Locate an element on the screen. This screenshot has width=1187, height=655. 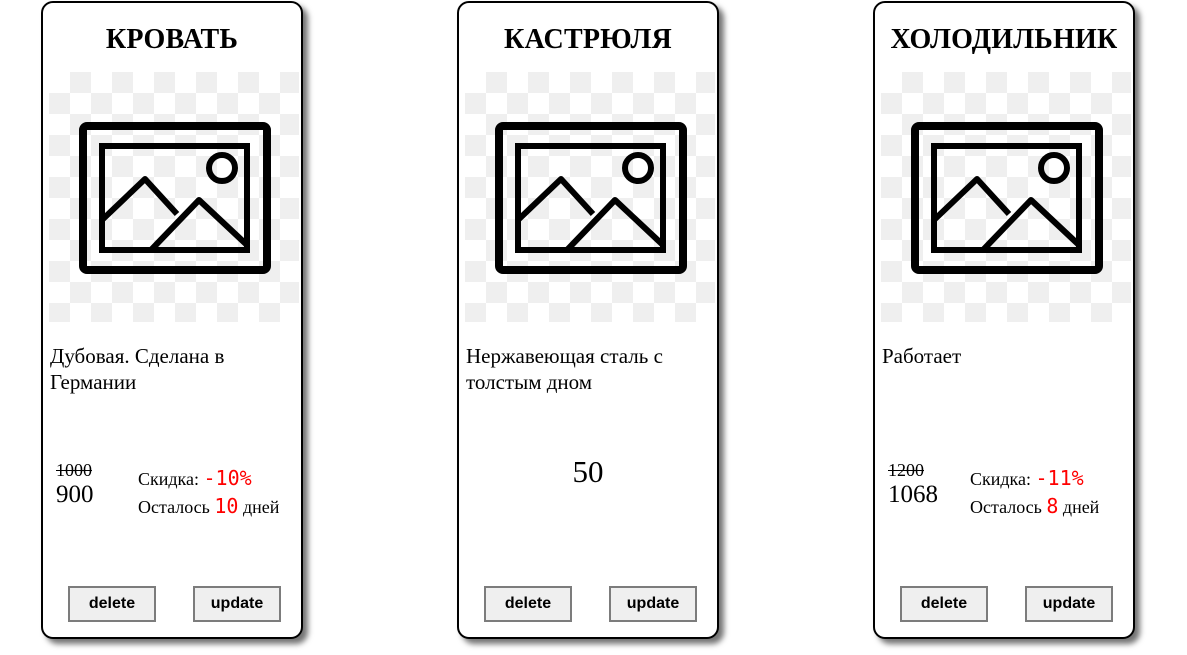
card-title: ХОЛОДИЛЬНИК is located at coordinates (1004, 39).